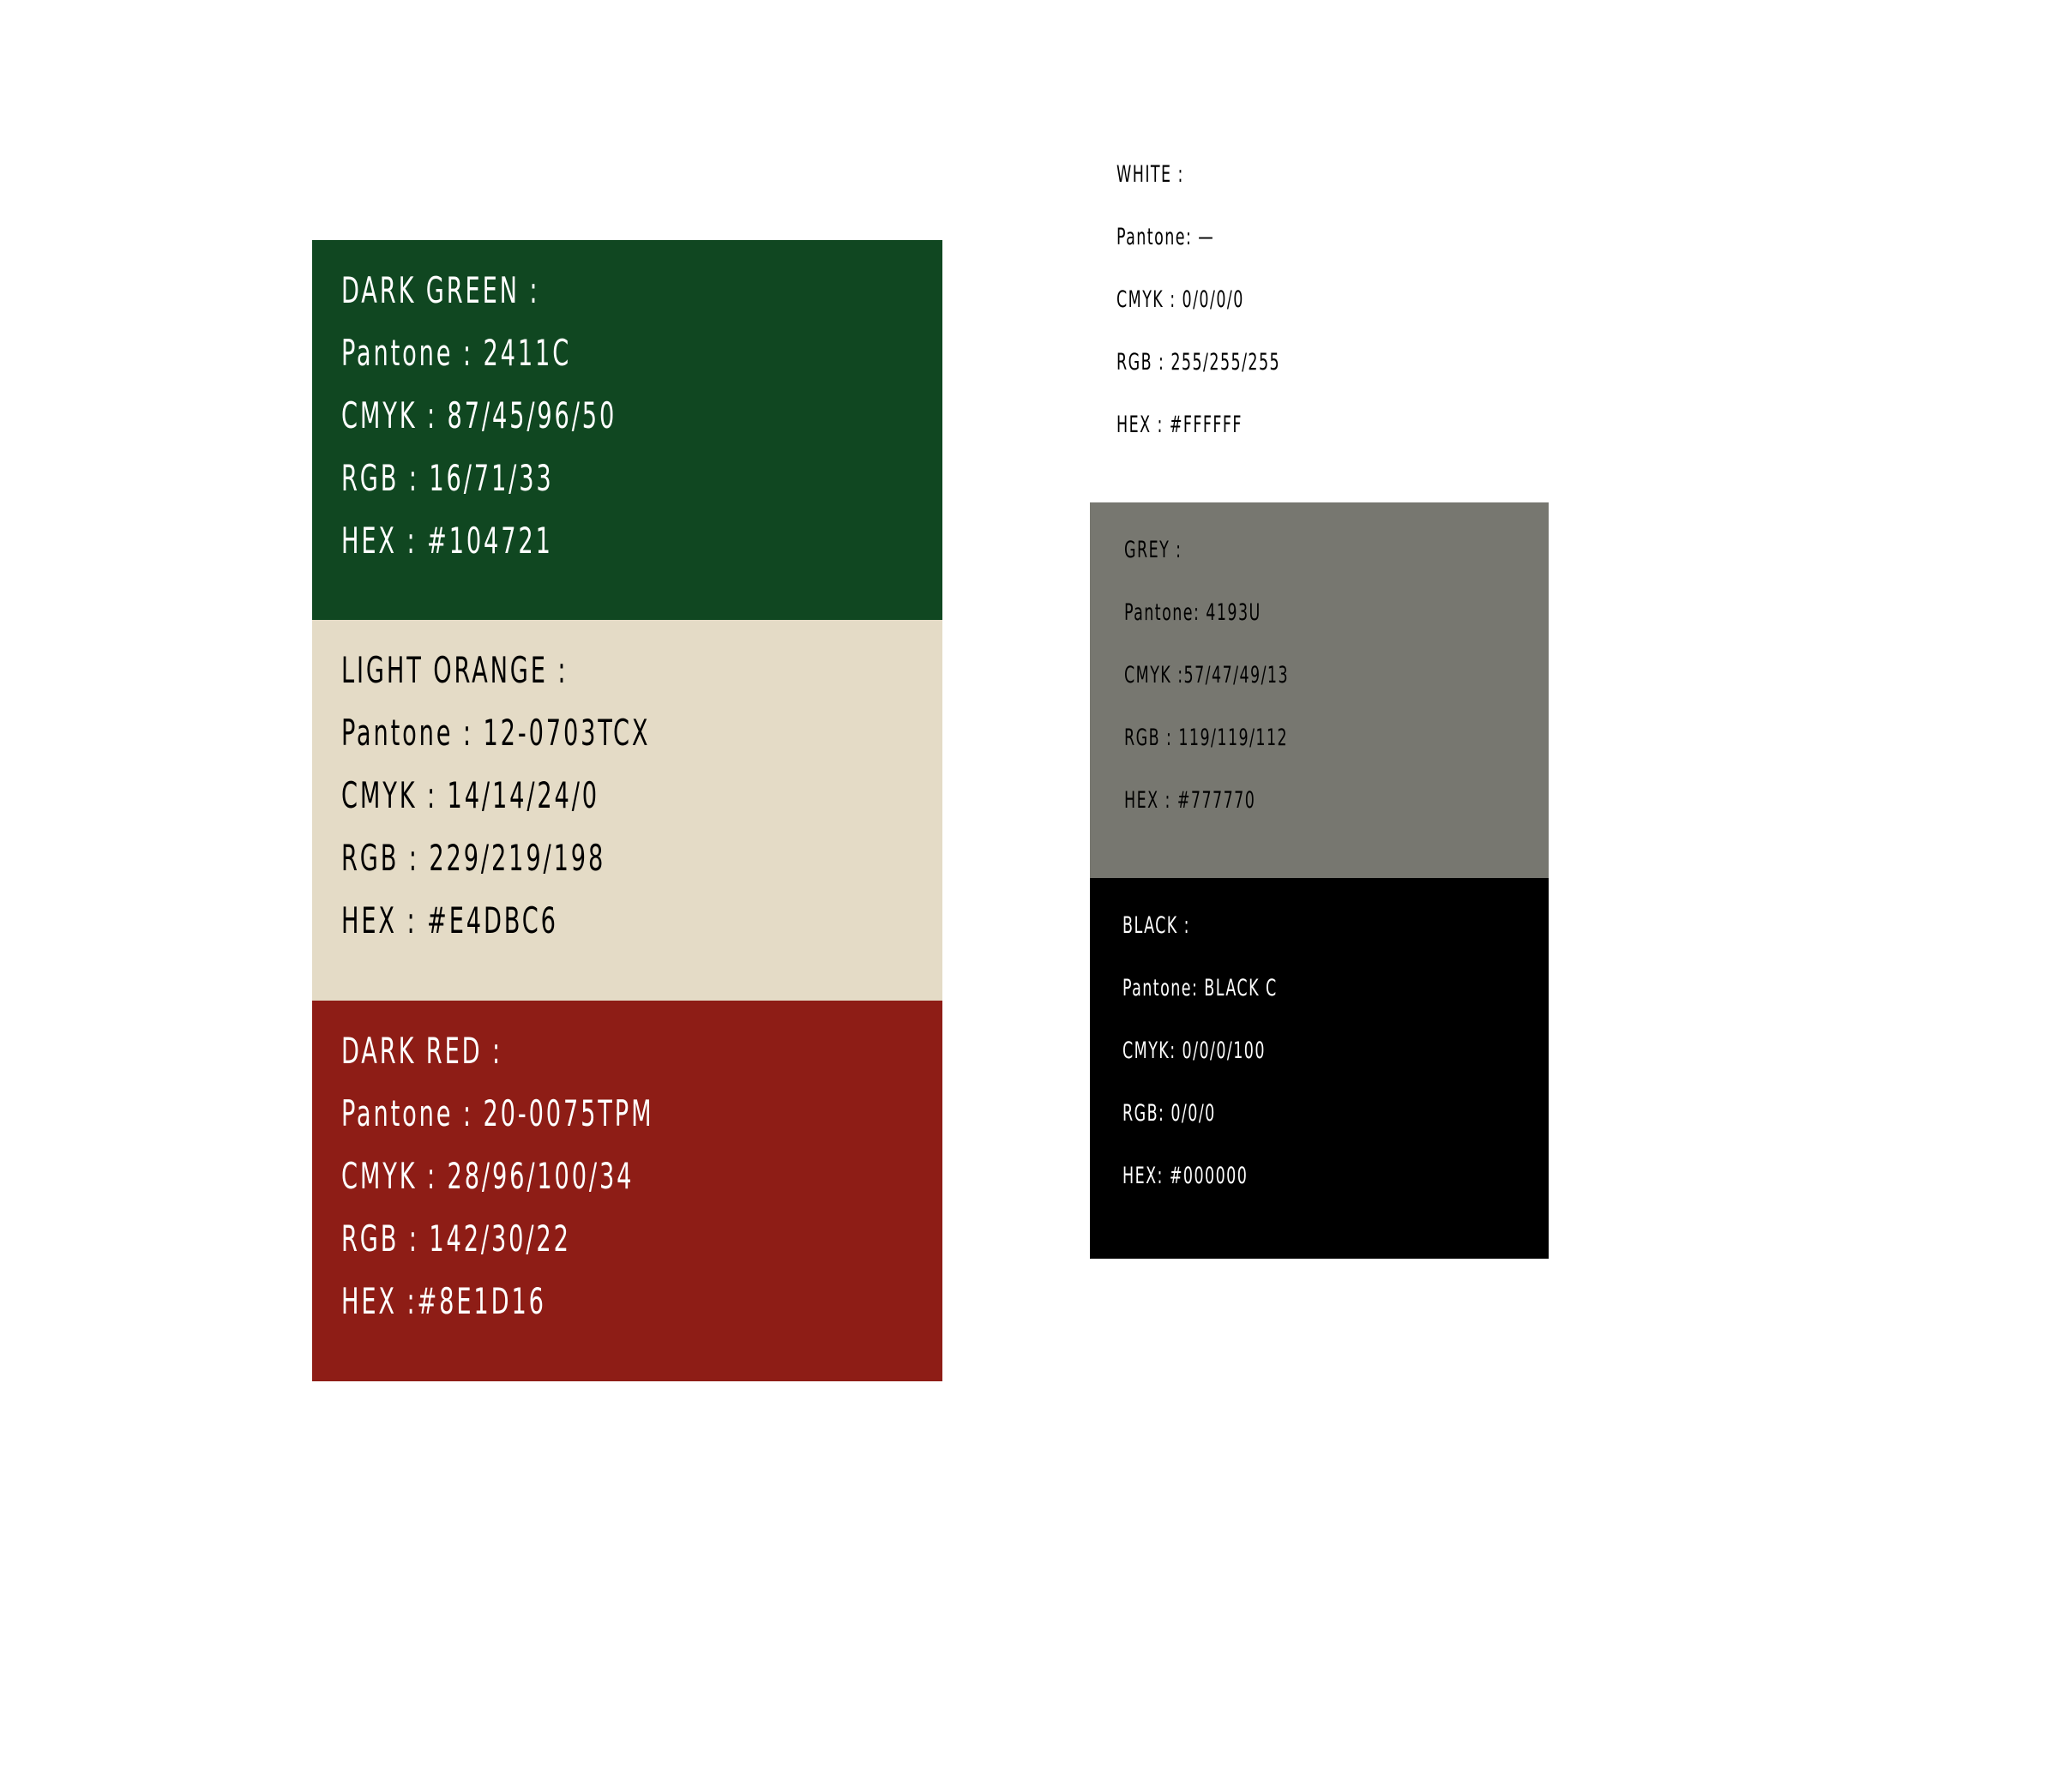 The height and width of the screenshot is (1792, 2064). Describe the element at coordinates (496, 733) in the screenshot. I see `swatch-pantone: Pantone : 12-0703TCX` at that location.